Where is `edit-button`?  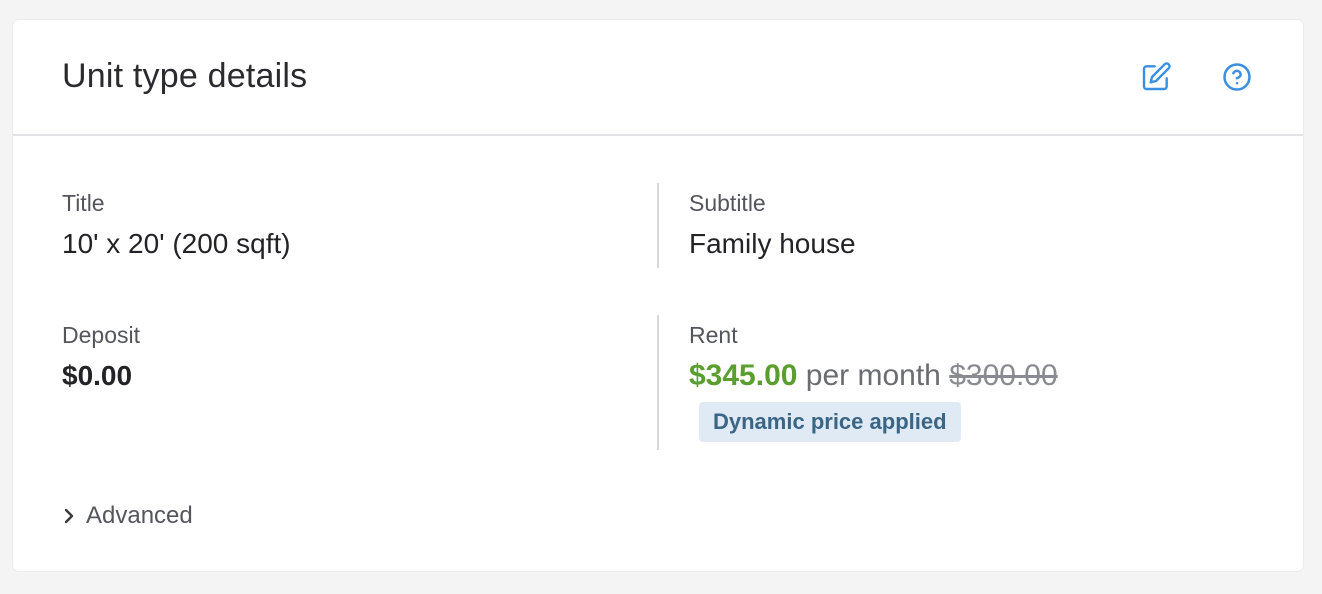 edit-button is located at coordinates (1156, 77).